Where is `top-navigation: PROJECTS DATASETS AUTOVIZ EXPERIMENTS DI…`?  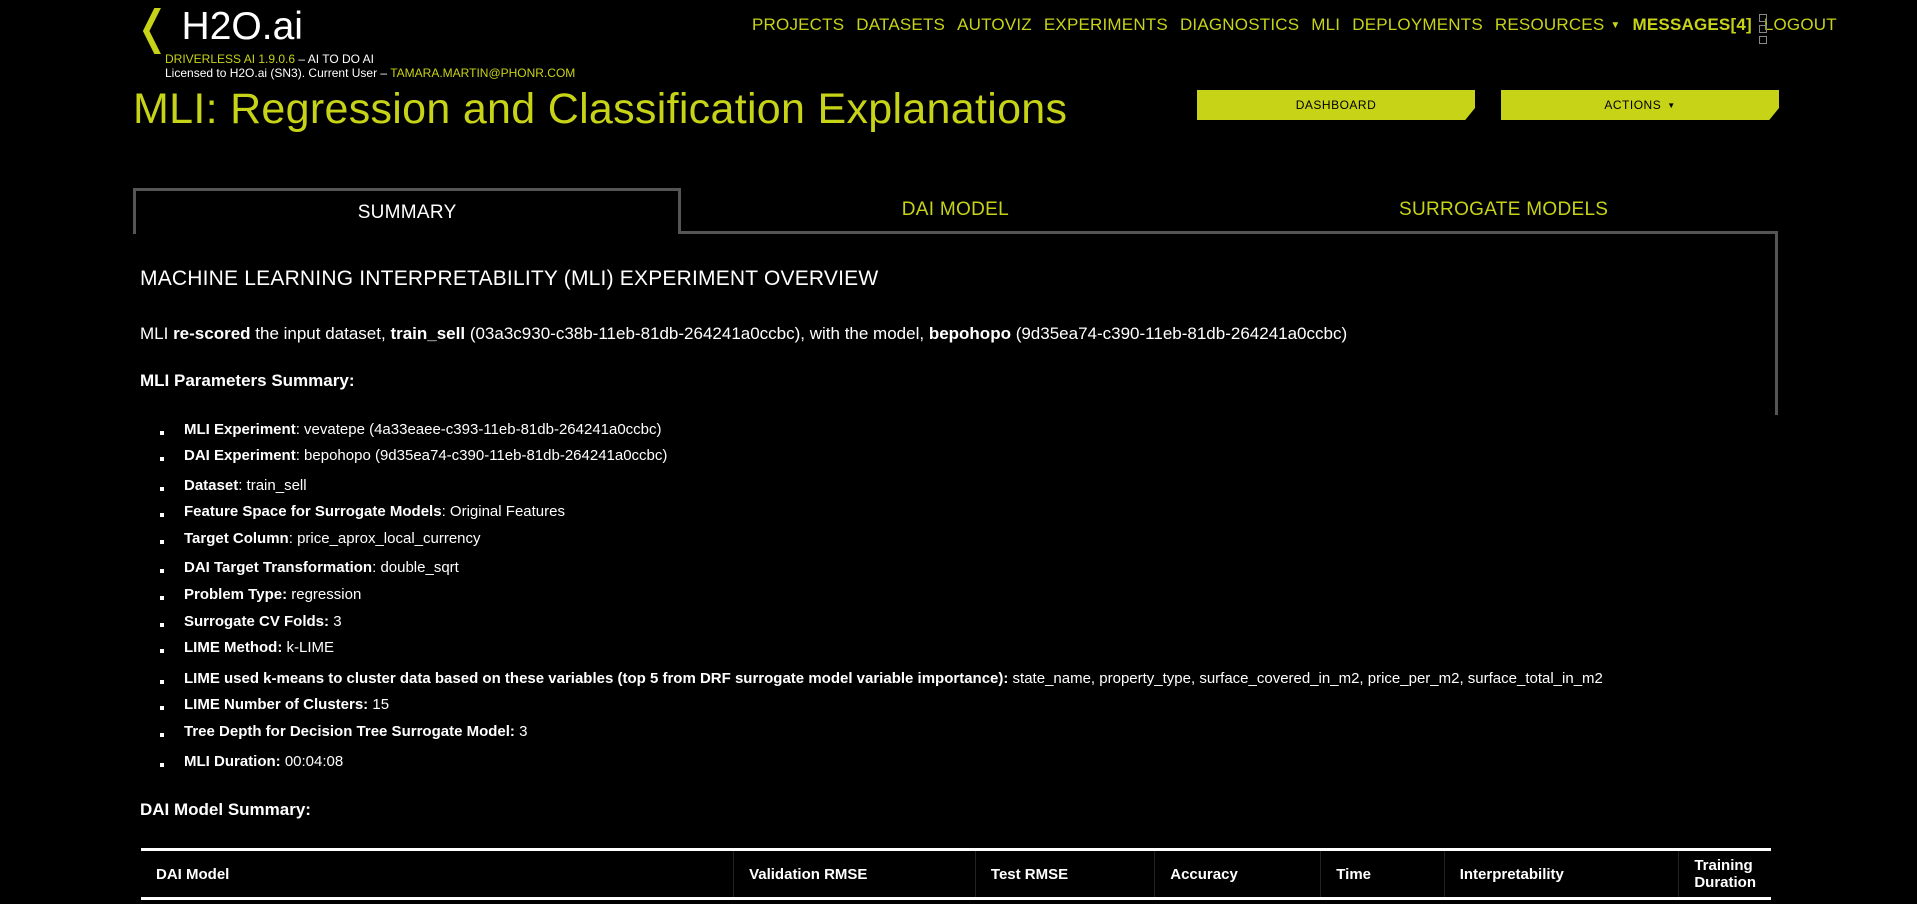
top-navigation: PROJECTS DATASETS AUTOVIZ EXPERIMENTS DI… is located at coordinates (1294, 25).